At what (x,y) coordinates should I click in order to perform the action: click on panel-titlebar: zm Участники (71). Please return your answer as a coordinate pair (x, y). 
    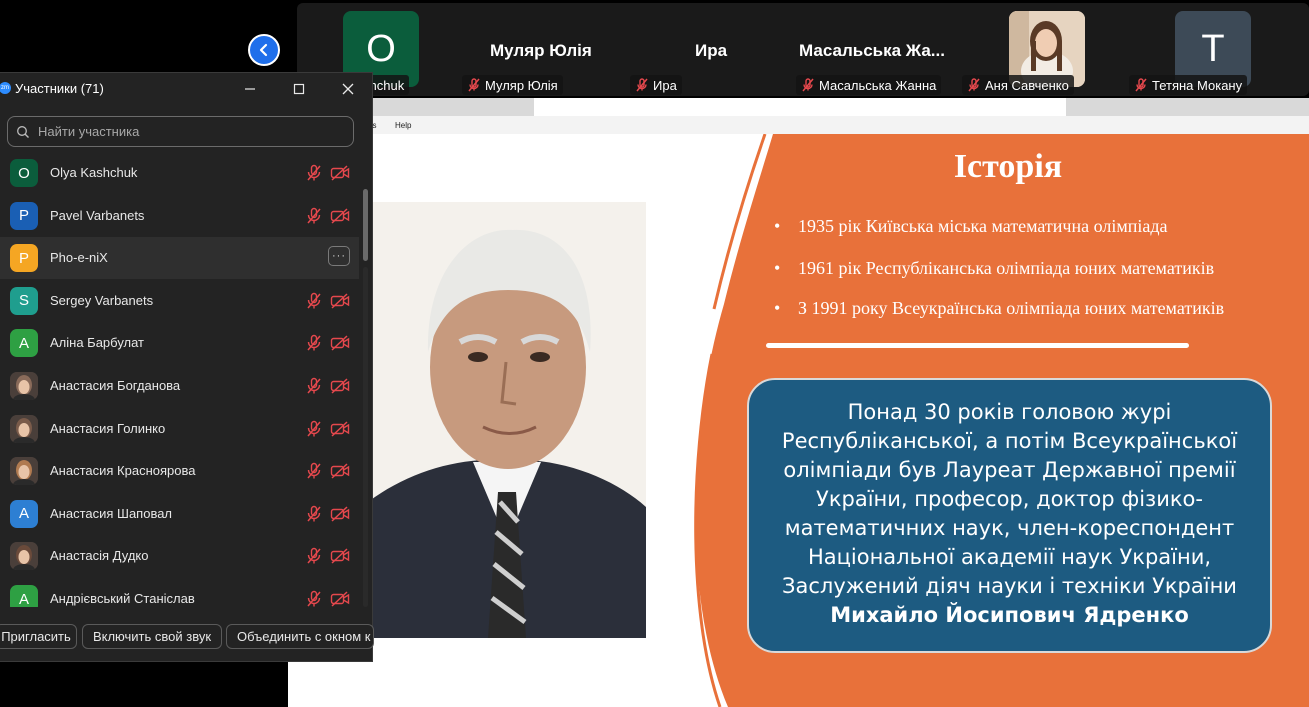
    Looking at the image, I should click on (186, 89).